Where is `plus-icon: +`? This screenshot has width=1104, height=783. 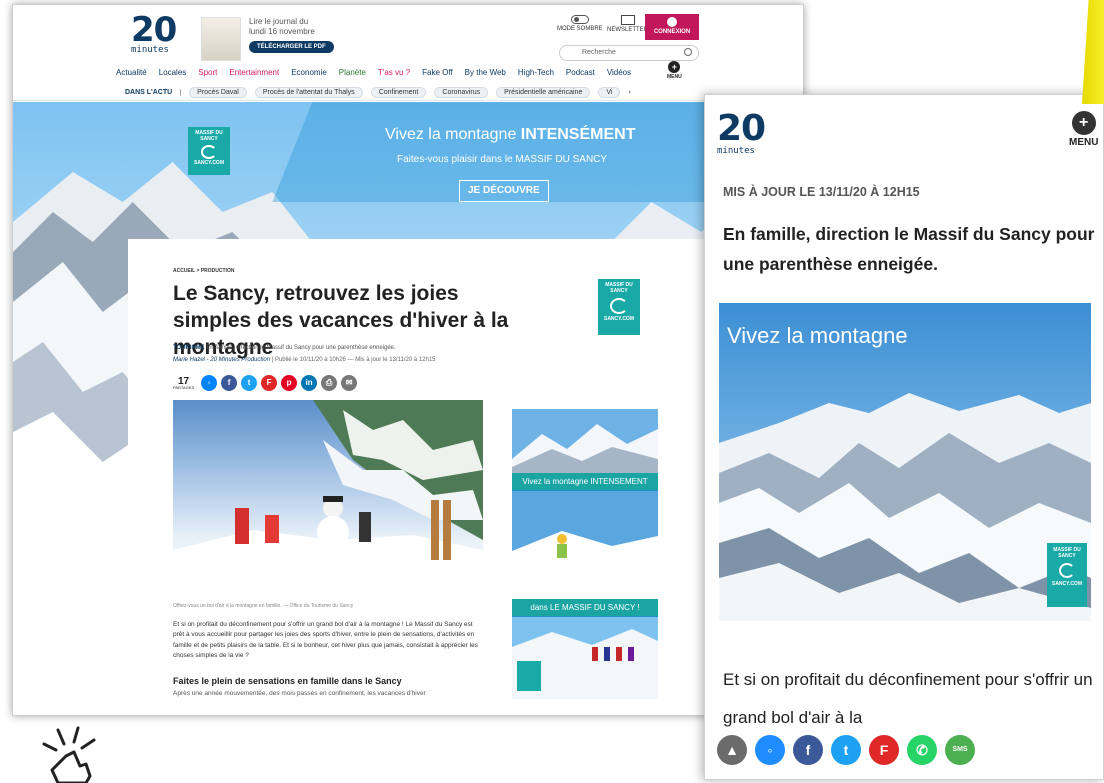 plus-icon: + is located at coordinates (674, 67).